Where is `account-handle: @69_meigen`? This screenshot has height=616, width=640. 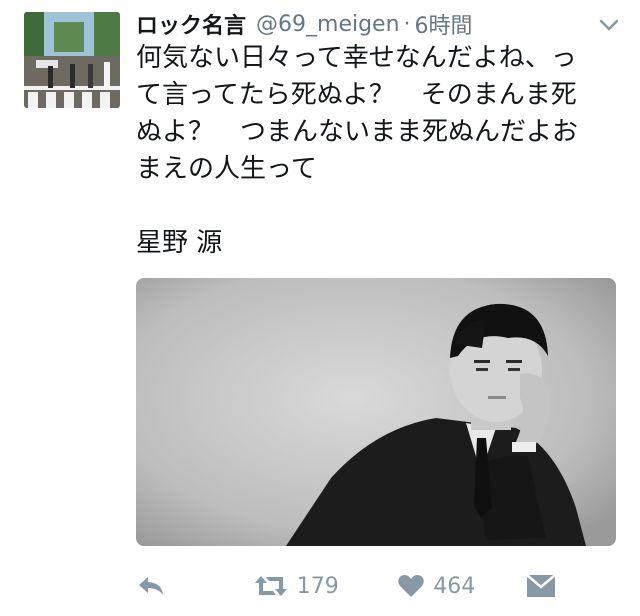
account-handle: @69_meigen is located at coordinates (328, 24).